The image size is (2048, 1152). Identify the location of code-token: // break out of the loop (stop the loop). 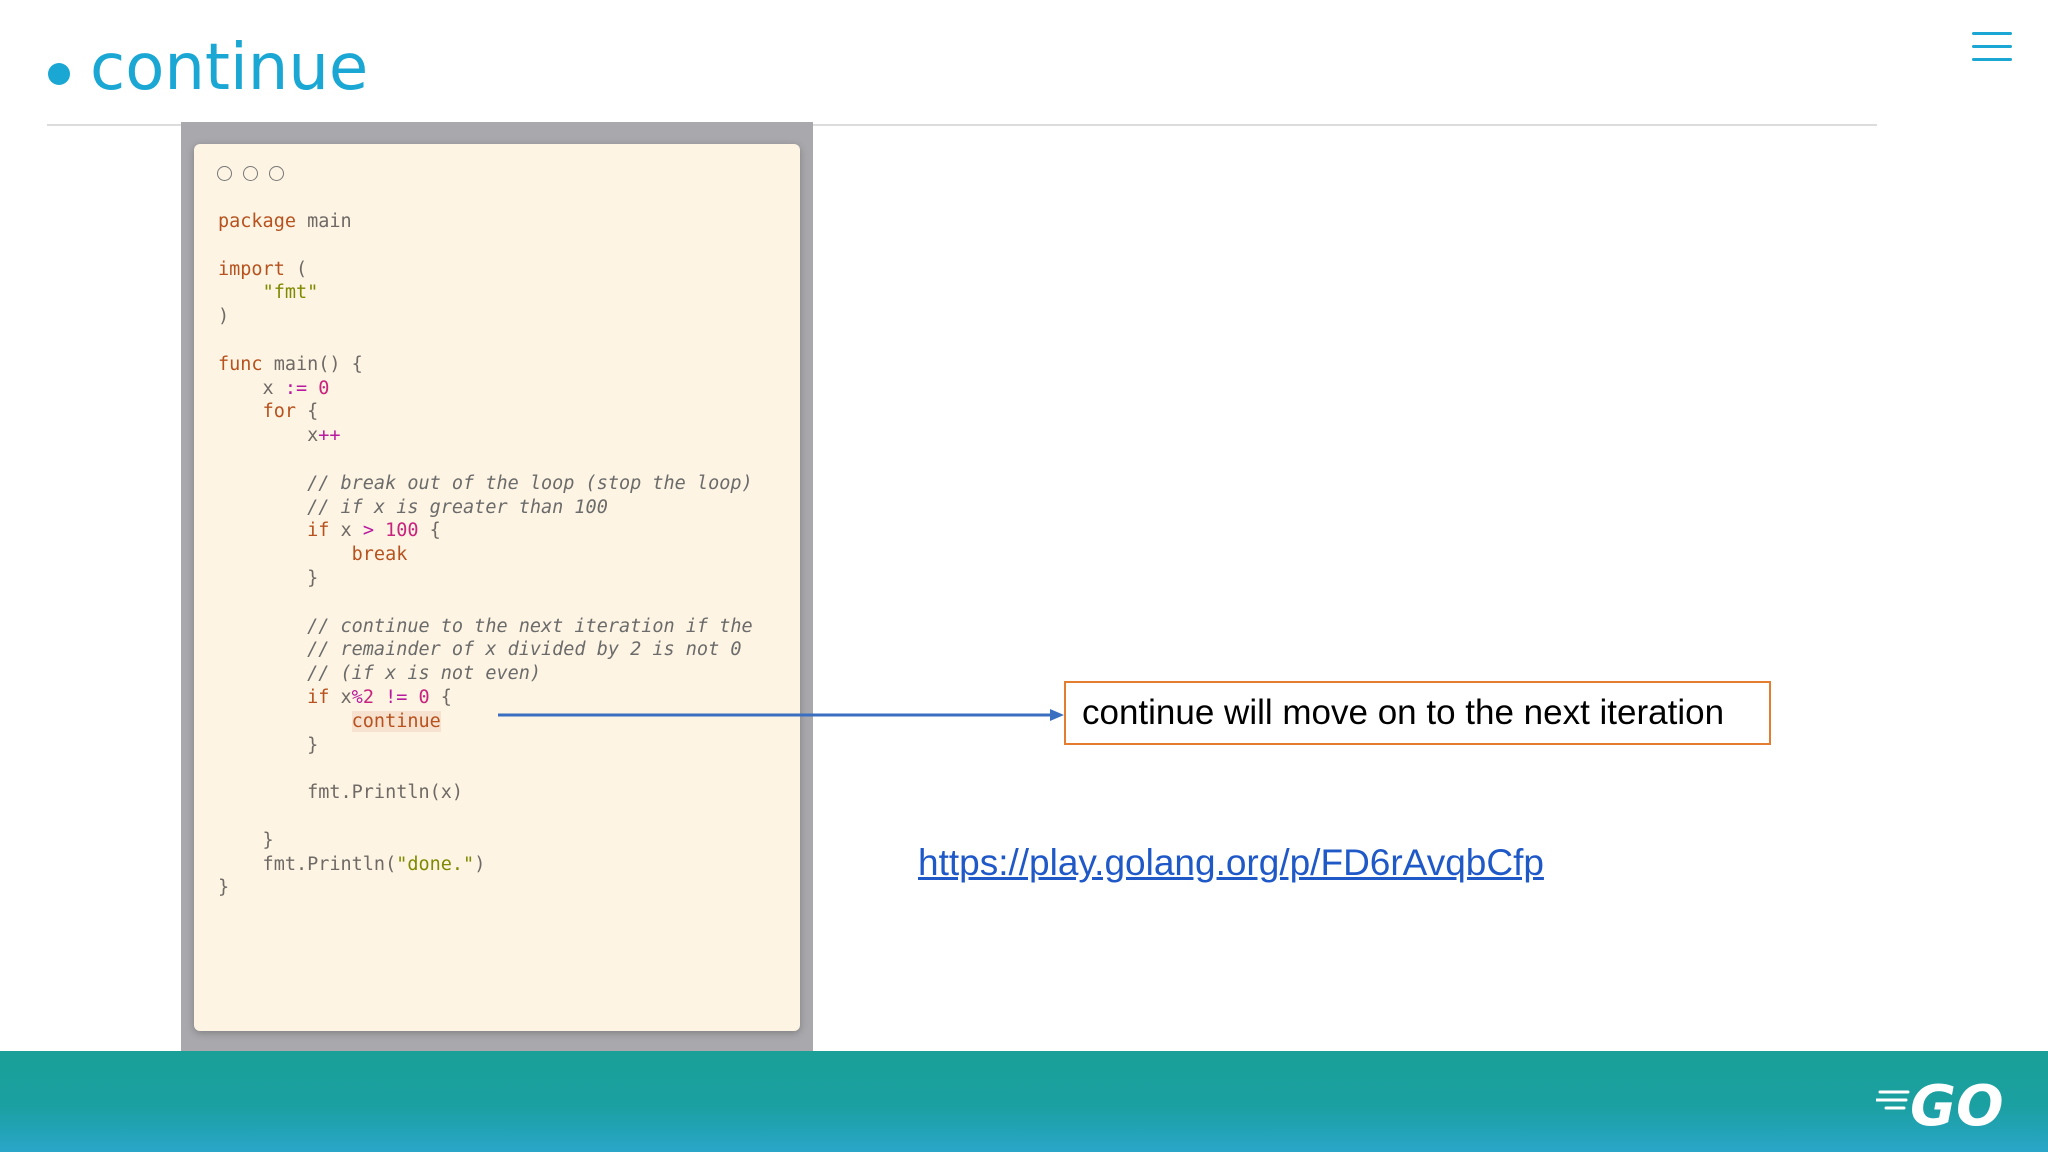
(530, 483).